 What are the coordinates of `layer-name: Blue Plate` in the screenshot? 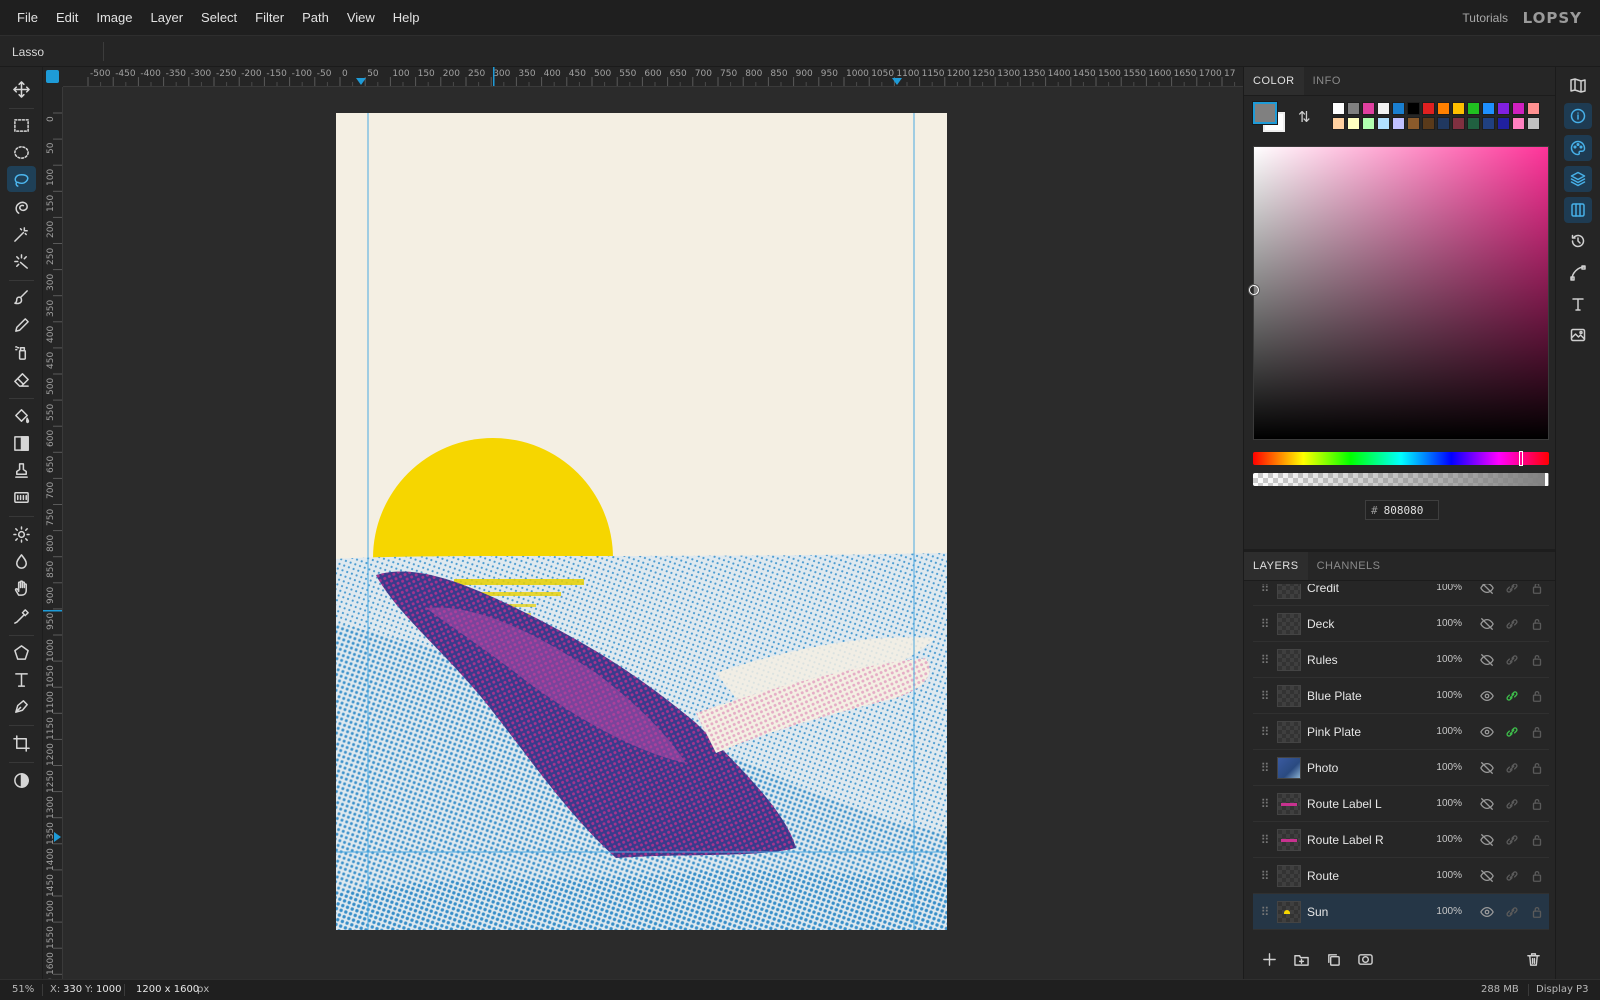 It's located at (1369, 696).